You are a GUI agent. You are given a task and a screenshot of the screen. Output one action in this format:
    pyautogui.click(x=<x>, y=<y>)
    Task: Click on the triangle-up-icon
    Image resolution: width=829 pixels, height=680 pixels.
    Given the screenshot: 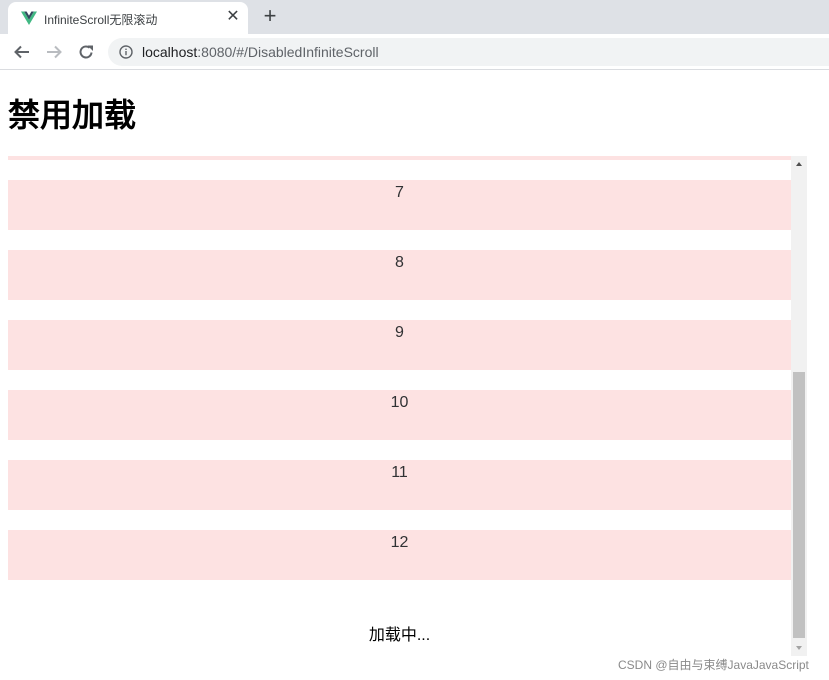 What is the action you would take?
    pyautogui.click(x=799, y=164)
    